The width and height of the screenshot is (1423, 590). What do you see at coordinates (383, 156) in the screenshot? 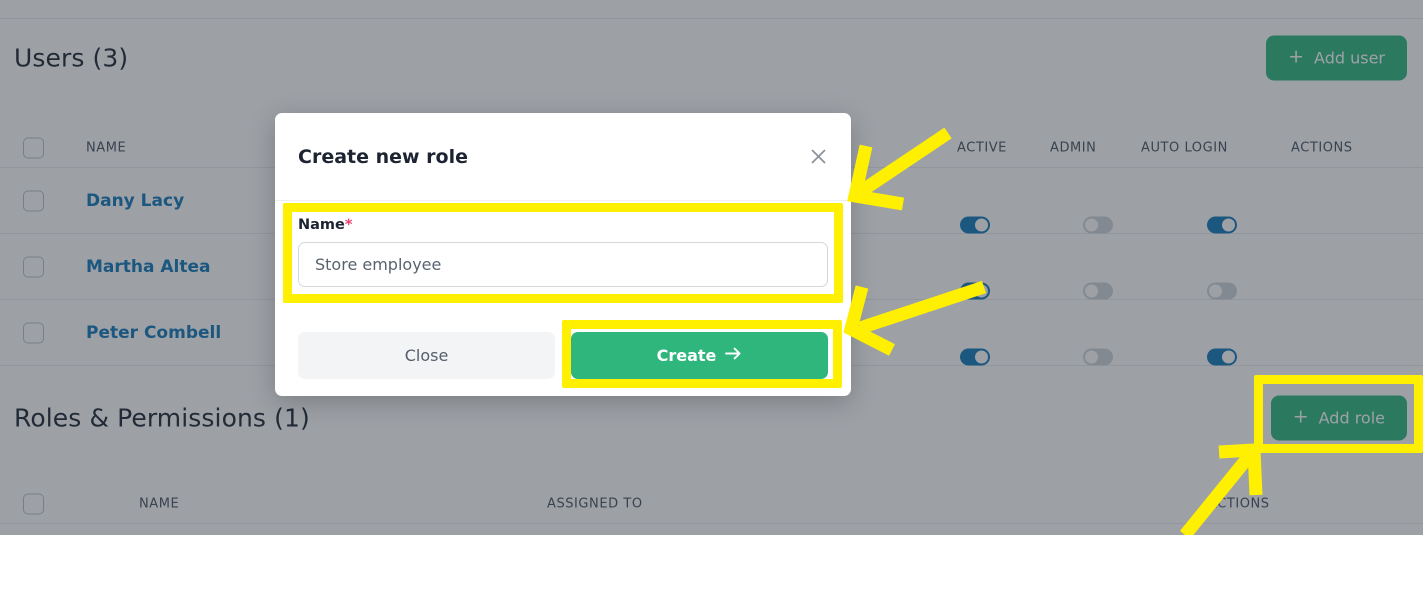
I see `dialog-title: Create new role` at bounding box center [383, 156].